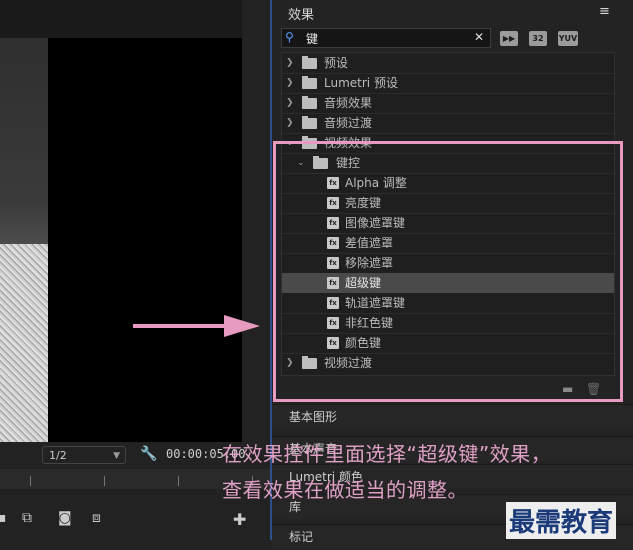  Describe the element at coordinates (387, 454) in the screenshot. I see `annotation-line-1: 在效果控件里面选择“超级键”效果，` at that location.